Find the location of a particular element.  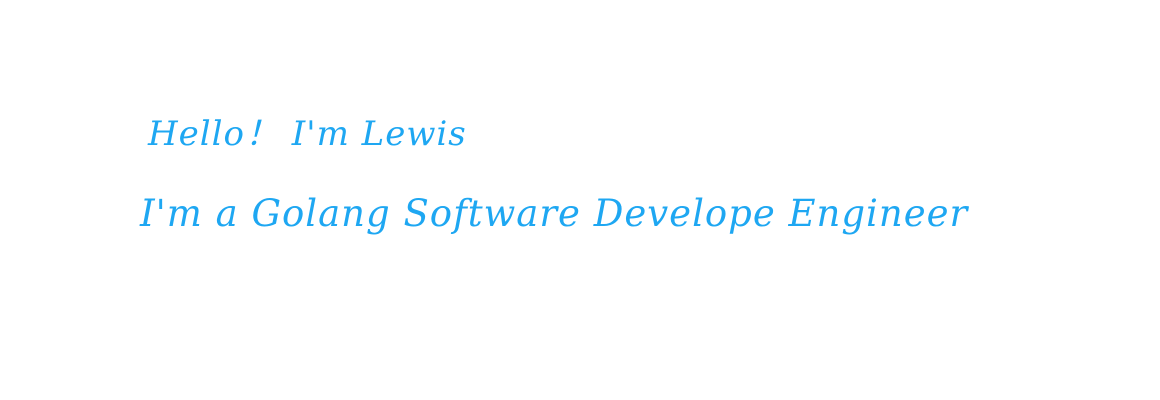

greeting-line-role: I'm a Golang Software Develope Engineer is located at coordinates (554, 213).